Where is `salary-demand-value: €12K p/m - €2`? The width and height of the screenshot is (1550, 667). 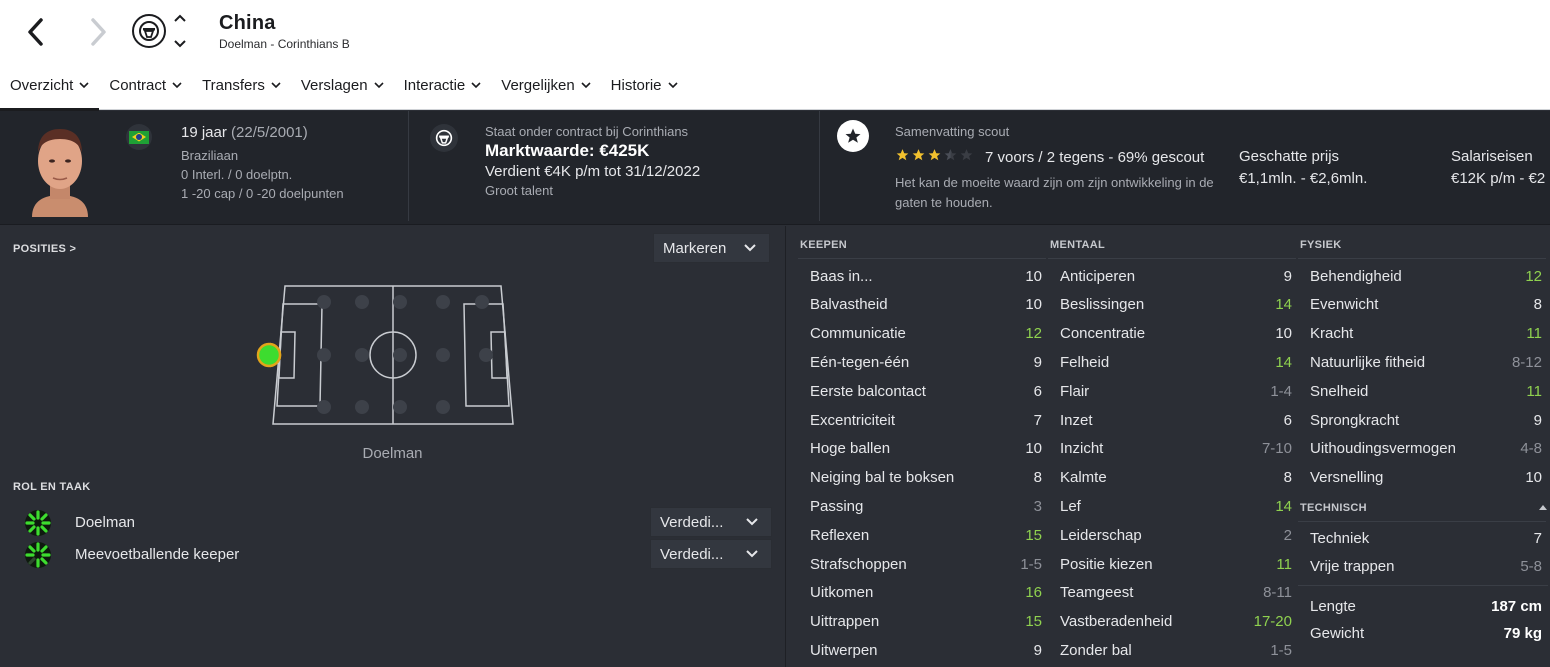
salary-demand-value: €12K p/m - €2 is located at coordinates (1498, 178).